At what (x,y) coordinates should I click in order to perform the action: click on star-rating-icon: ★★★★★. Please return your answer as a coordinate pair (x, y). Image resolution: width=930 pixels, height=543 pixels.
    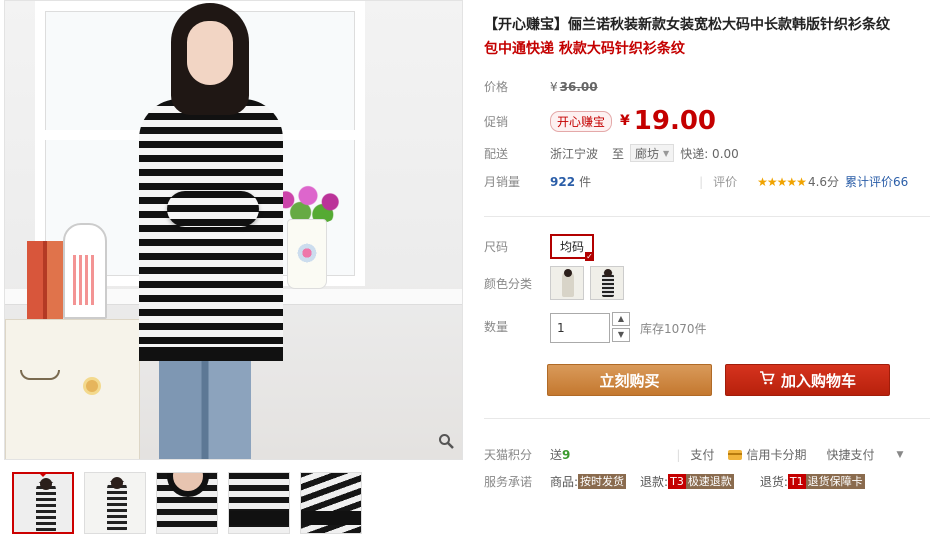
    Looking at the image, I should click on (782, 181).